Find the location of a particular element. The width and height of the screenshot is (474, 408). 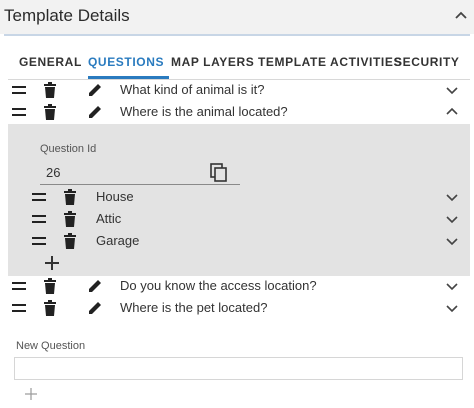

answer-row: Garage is located at coordinates (245, 241).